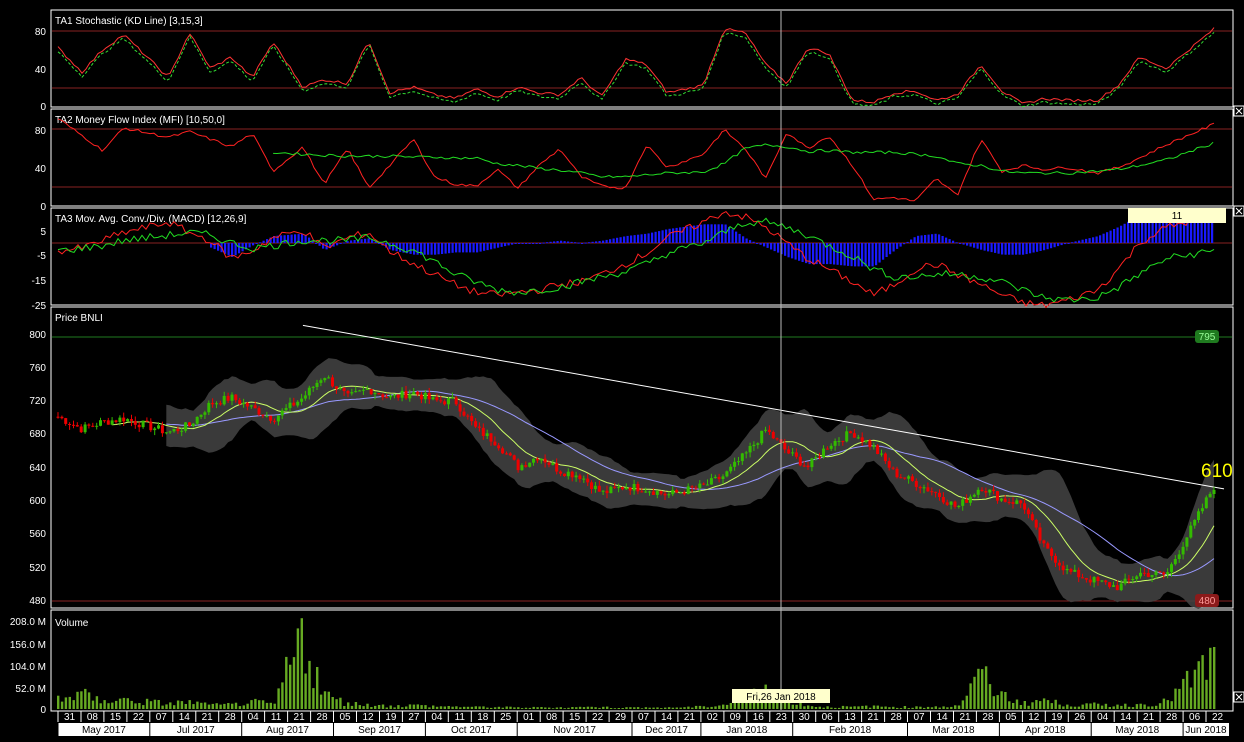 This screenshot has width=1244, height=742. Describe the element at coordinates (636, 663) in the screenshot. I see `volume-bars` at that location.